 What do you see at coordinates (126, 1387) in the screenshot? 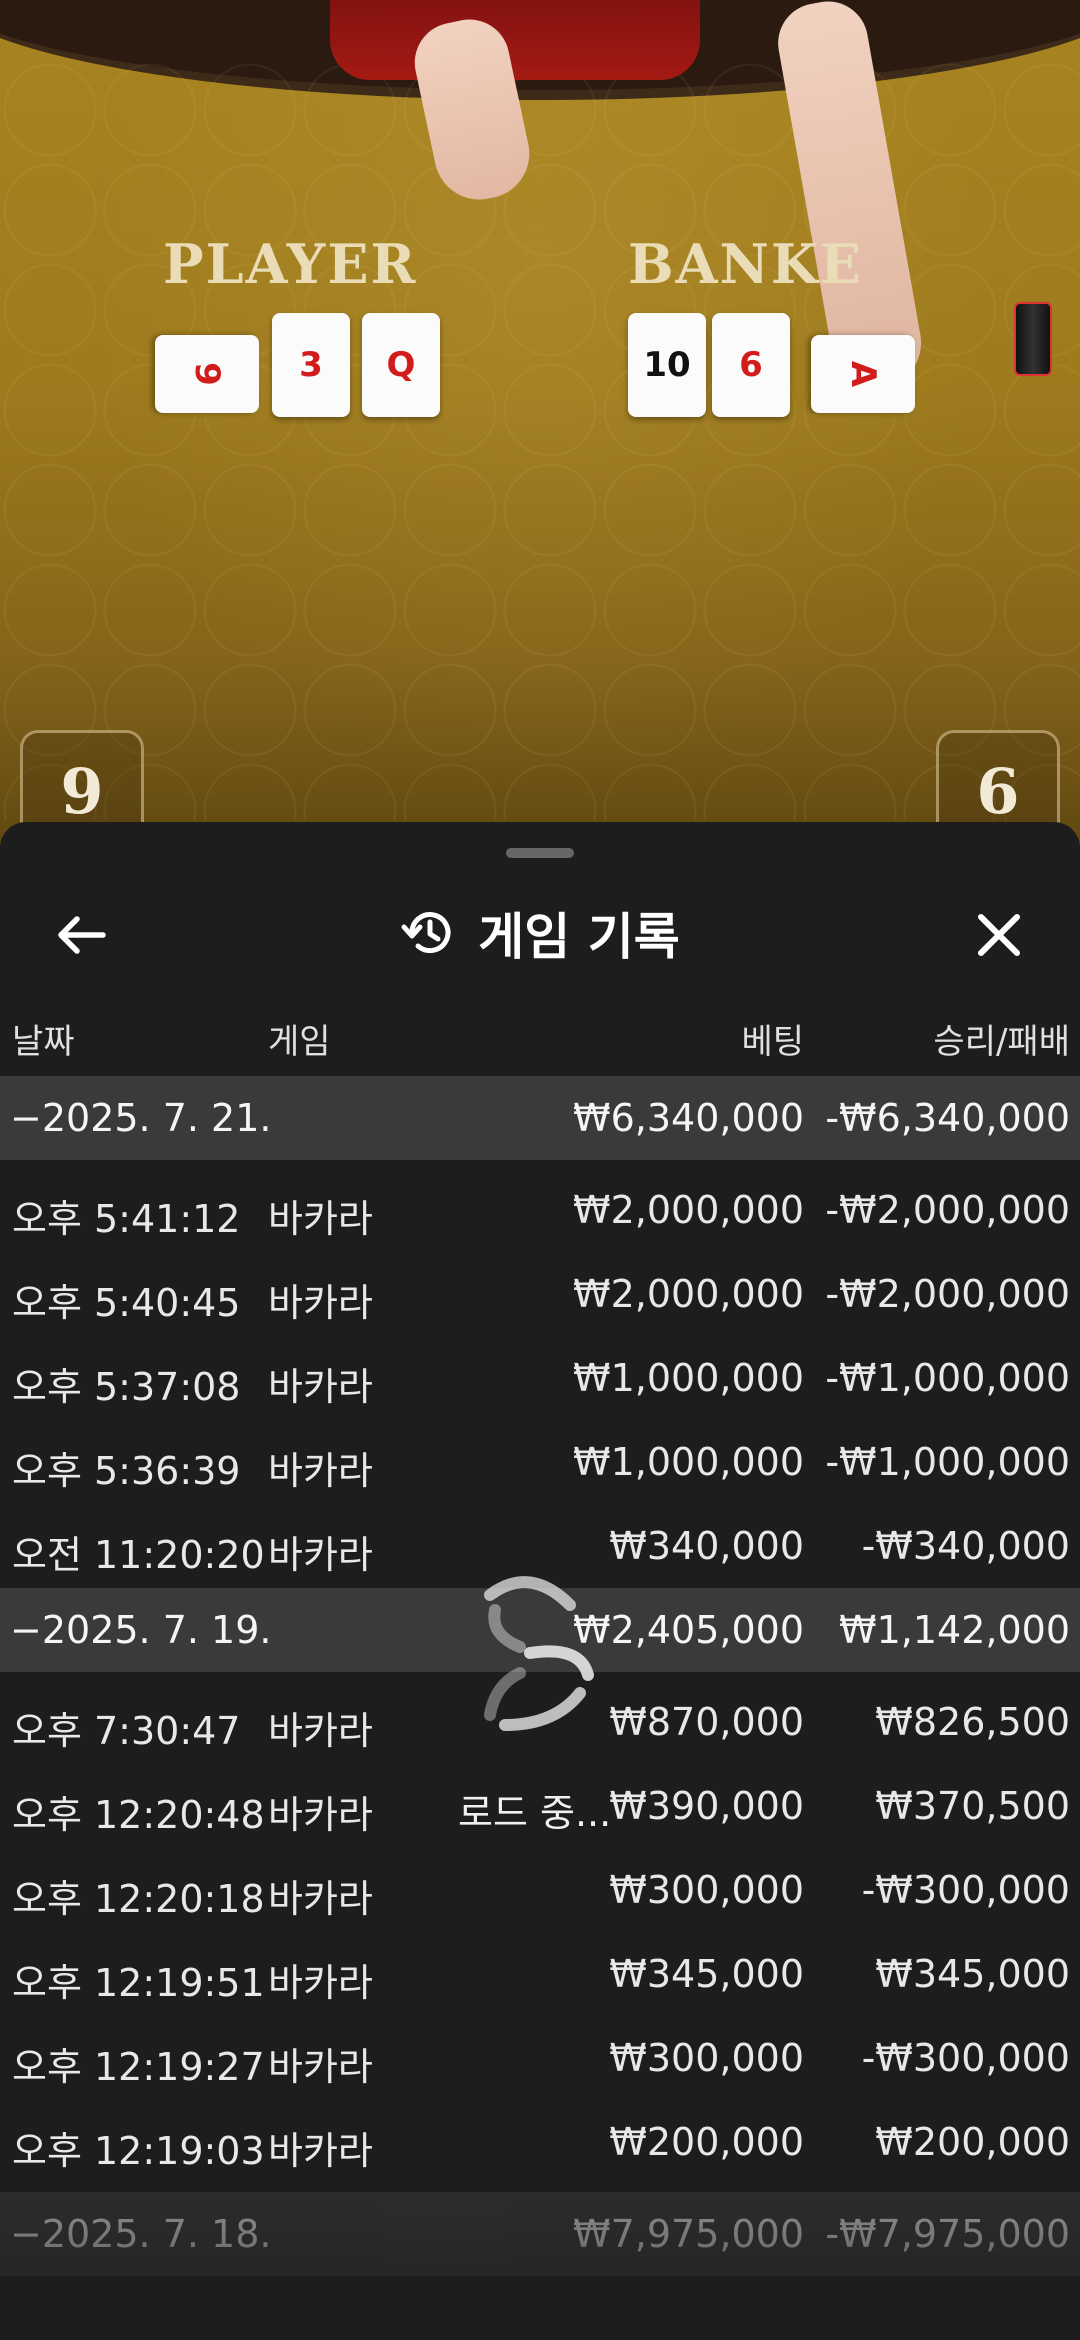
I see `row-time: 오후 5:37:08` at bounding box center [126, 1387].